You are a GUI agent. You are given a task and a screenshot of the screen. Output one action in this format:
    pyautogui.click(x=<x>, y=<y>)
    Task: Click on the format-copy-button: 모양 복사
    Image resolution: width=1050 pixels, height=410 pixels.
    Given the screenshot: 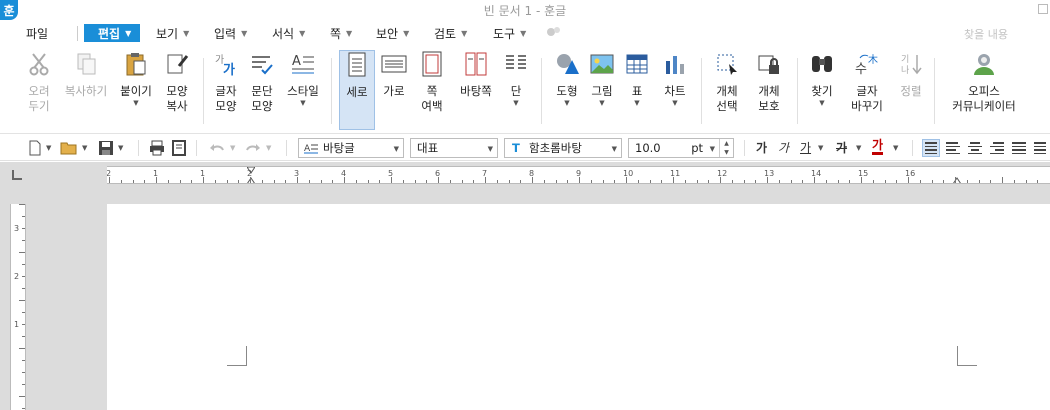 What is the action you would take?
    pyautogui.click(x=177, y=90)
    